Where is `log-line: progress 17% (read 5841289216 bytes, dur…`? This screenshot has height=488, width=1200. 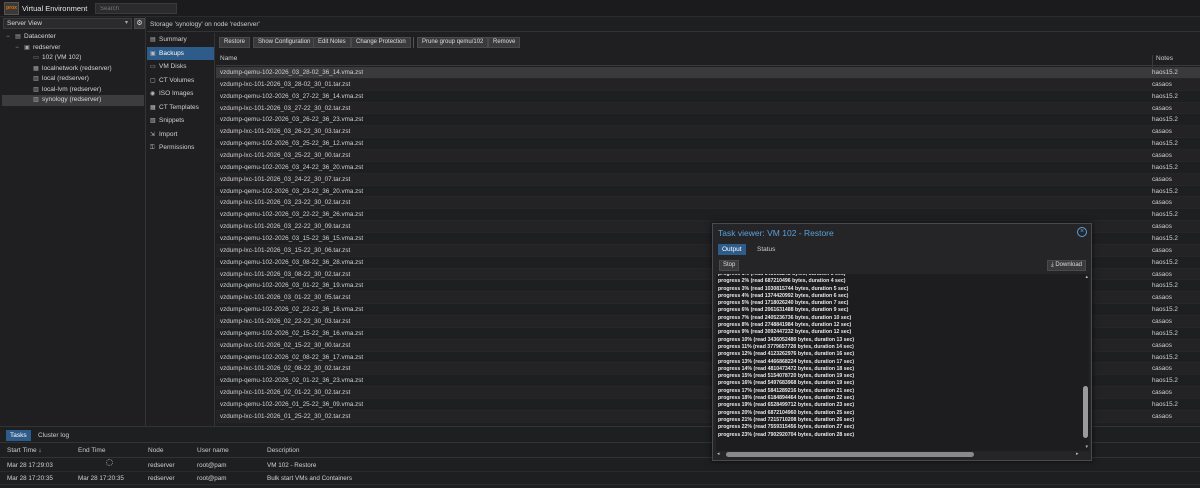 log-line: progress 17% (read 5841289216 bytes, dur… is located at coordinates (786, 390).